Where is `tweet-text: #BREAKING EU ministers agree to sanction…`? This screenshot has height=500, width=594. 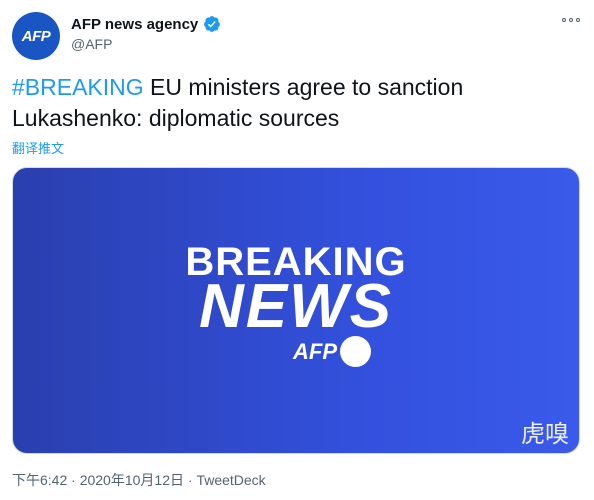
tweet-text: #BREAKING EU ministers agree to sanction… is located at coordinates (292, 103).